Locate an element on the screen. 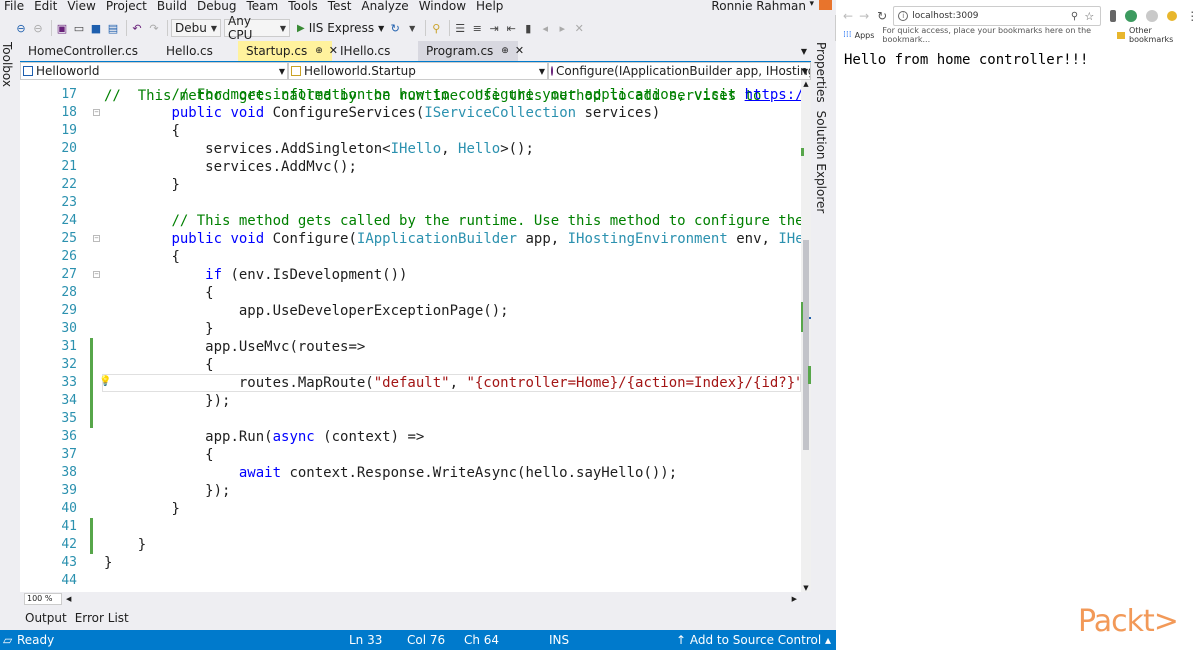 This screenshot has height=650, width=1200. back-nav-icon: ⊖ is located at coordinates (21, 28).